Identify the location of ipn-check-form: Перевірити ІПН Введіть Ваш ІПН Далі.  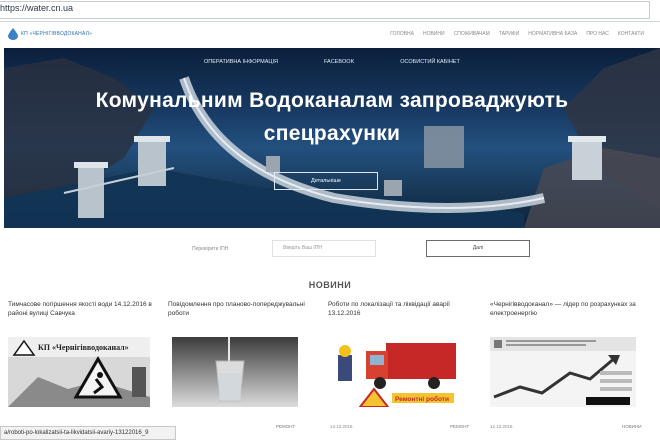
(330, 249).